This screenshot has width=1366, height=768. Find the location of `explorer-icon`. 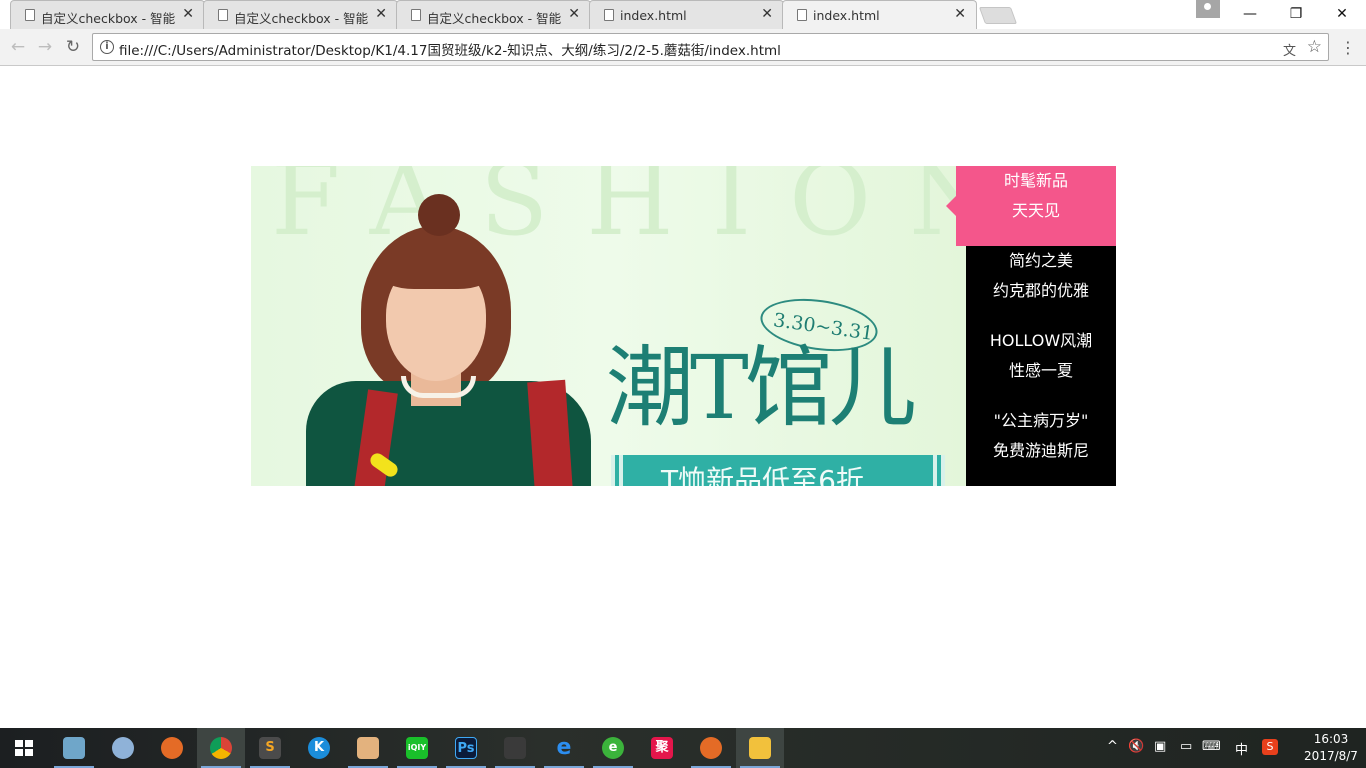

explorer-icon is located at coordinates (760, 748).